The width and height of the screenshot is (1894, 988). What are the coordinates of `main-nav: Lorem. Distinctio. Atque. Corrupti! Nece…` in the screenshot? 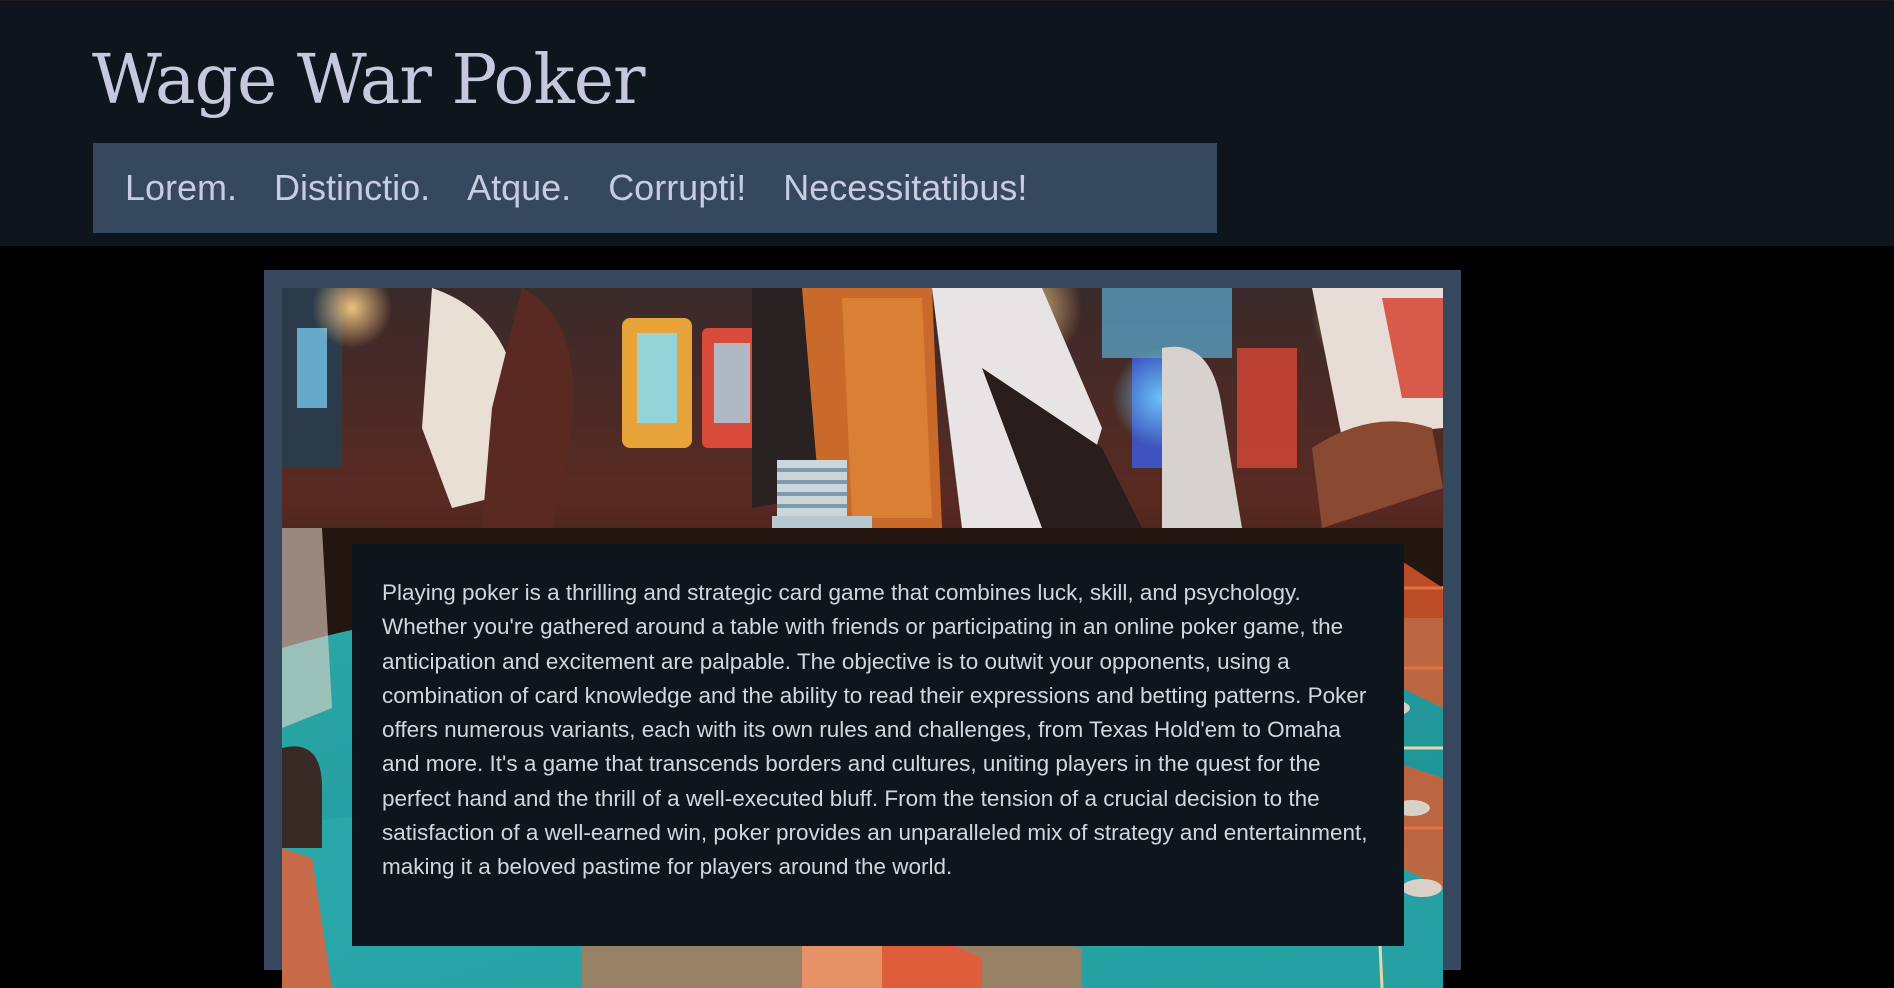 It's located at (655, 188).